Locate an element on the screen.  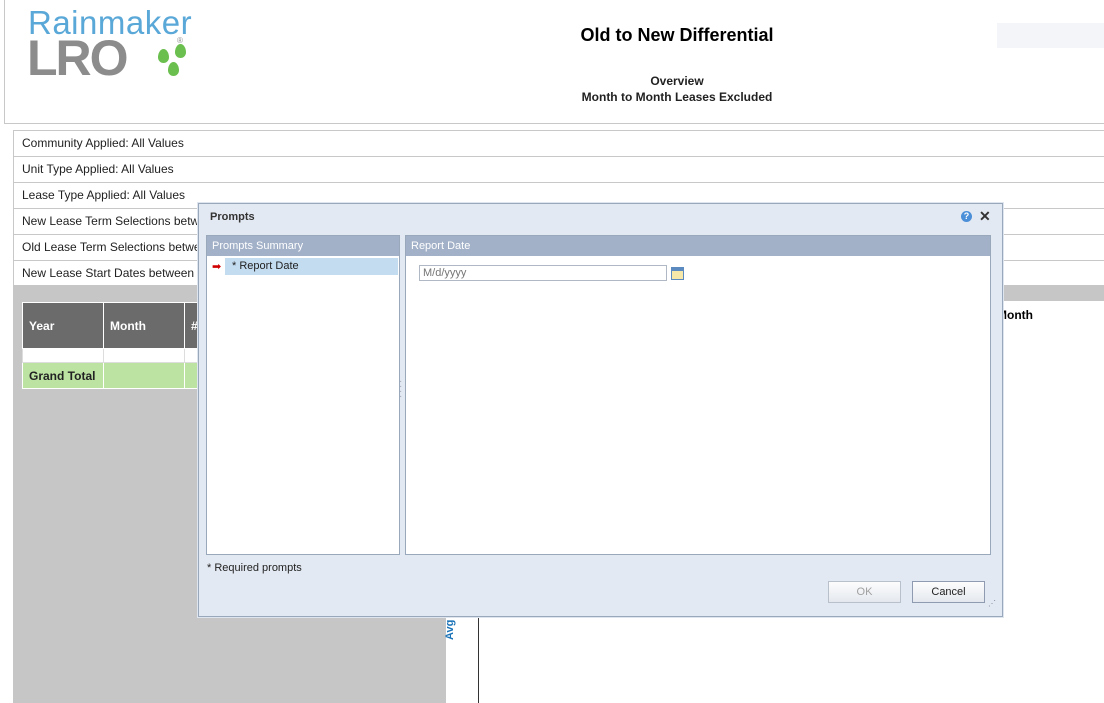
logo-lro-text: LRO is located at coordinates (78, 58).